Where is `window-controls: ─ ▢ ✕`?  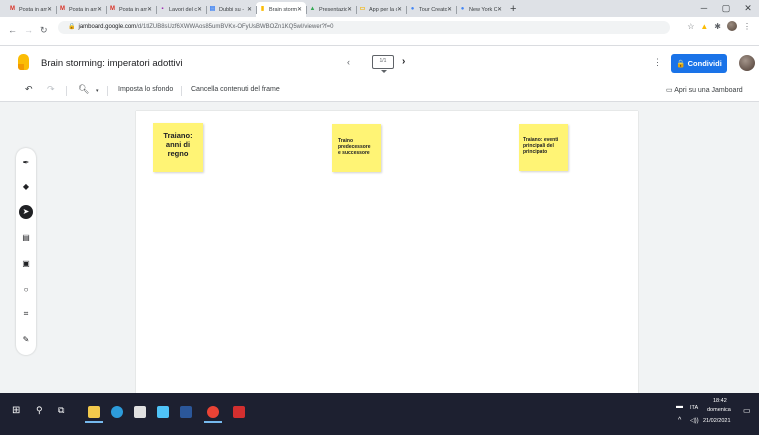
window-controls: ─ ▢ ✕ is located at coordinates (726, 8).